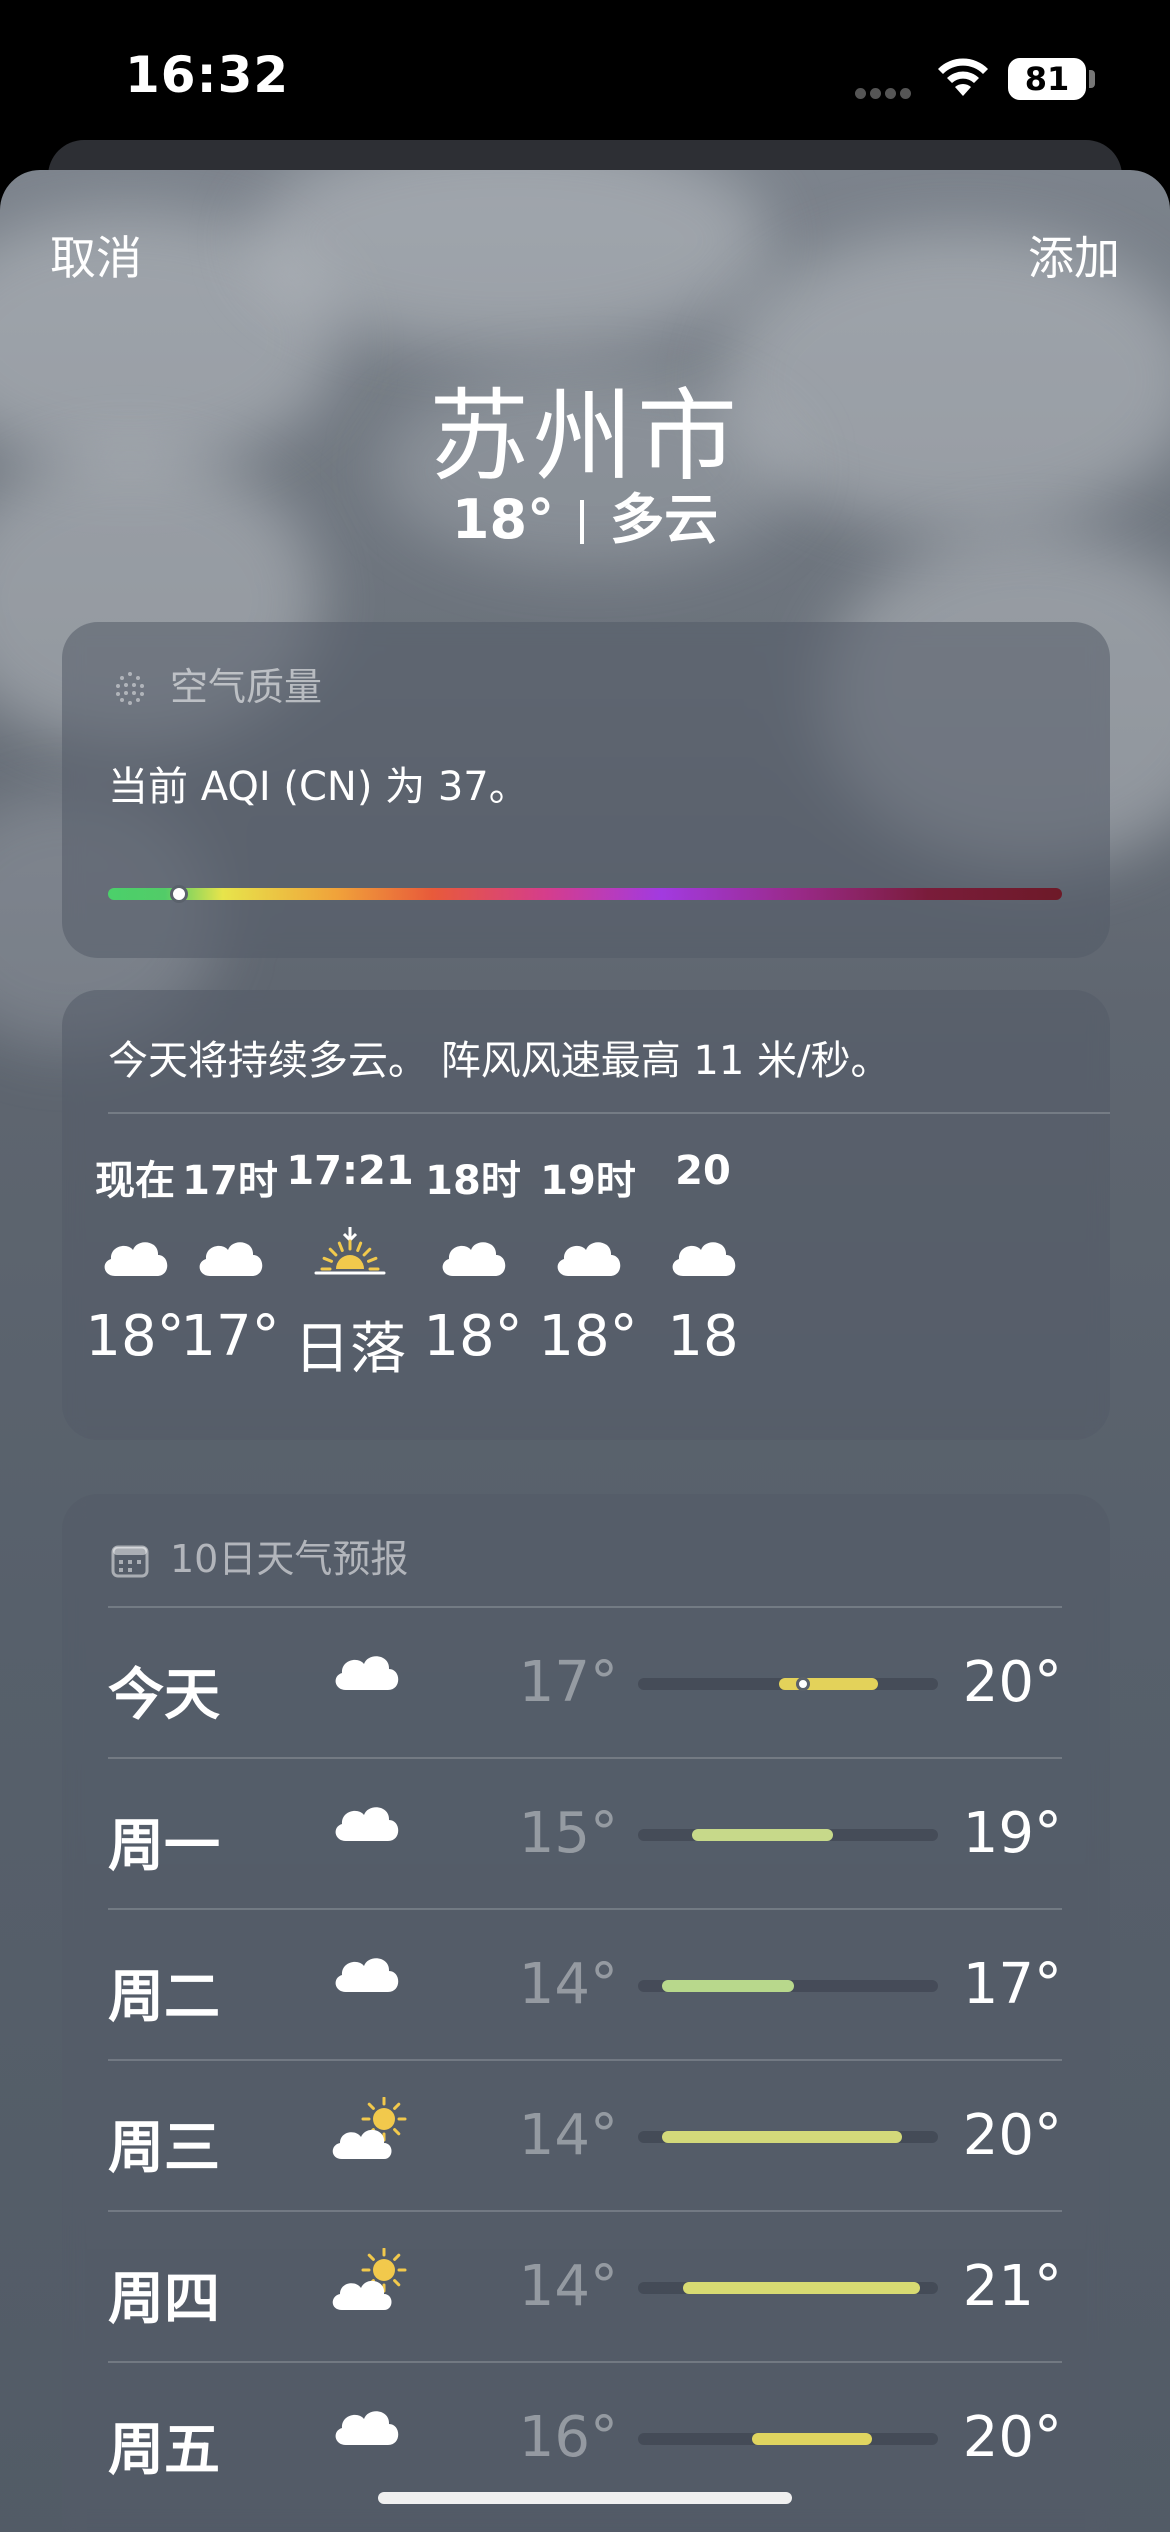  I want to click on daily-row: 周三 14° 20°, so click(585, 2134).